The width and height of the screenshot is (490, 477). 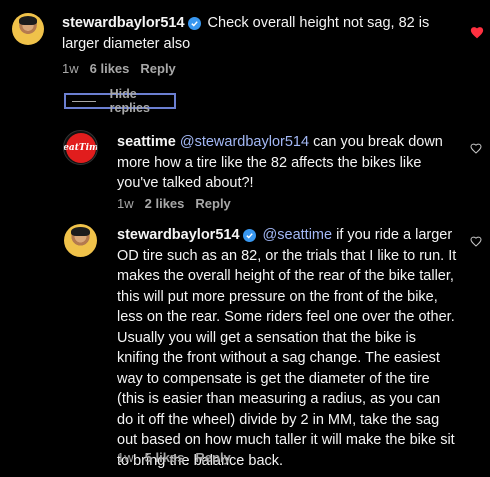 What do you see at coordinates (165, 457) in the screenshot?
I see `likes-count: 5 likes` at bounding box center [165, 457].